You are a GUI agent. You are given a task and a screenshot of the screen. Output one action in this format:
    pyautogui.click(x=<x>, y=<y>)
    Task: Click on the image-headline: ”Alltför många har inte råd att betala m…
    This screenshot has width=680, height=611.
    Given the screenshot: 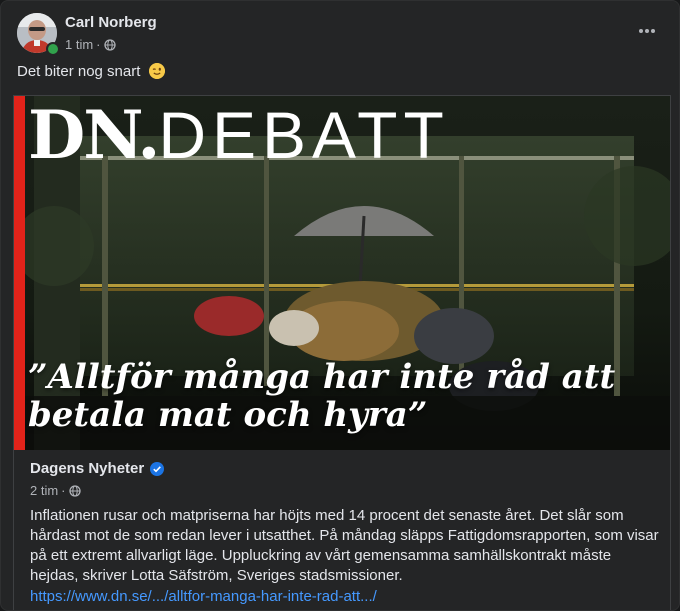 What is the action you would take?
    pyautogui.click(x=322, y=396)
    